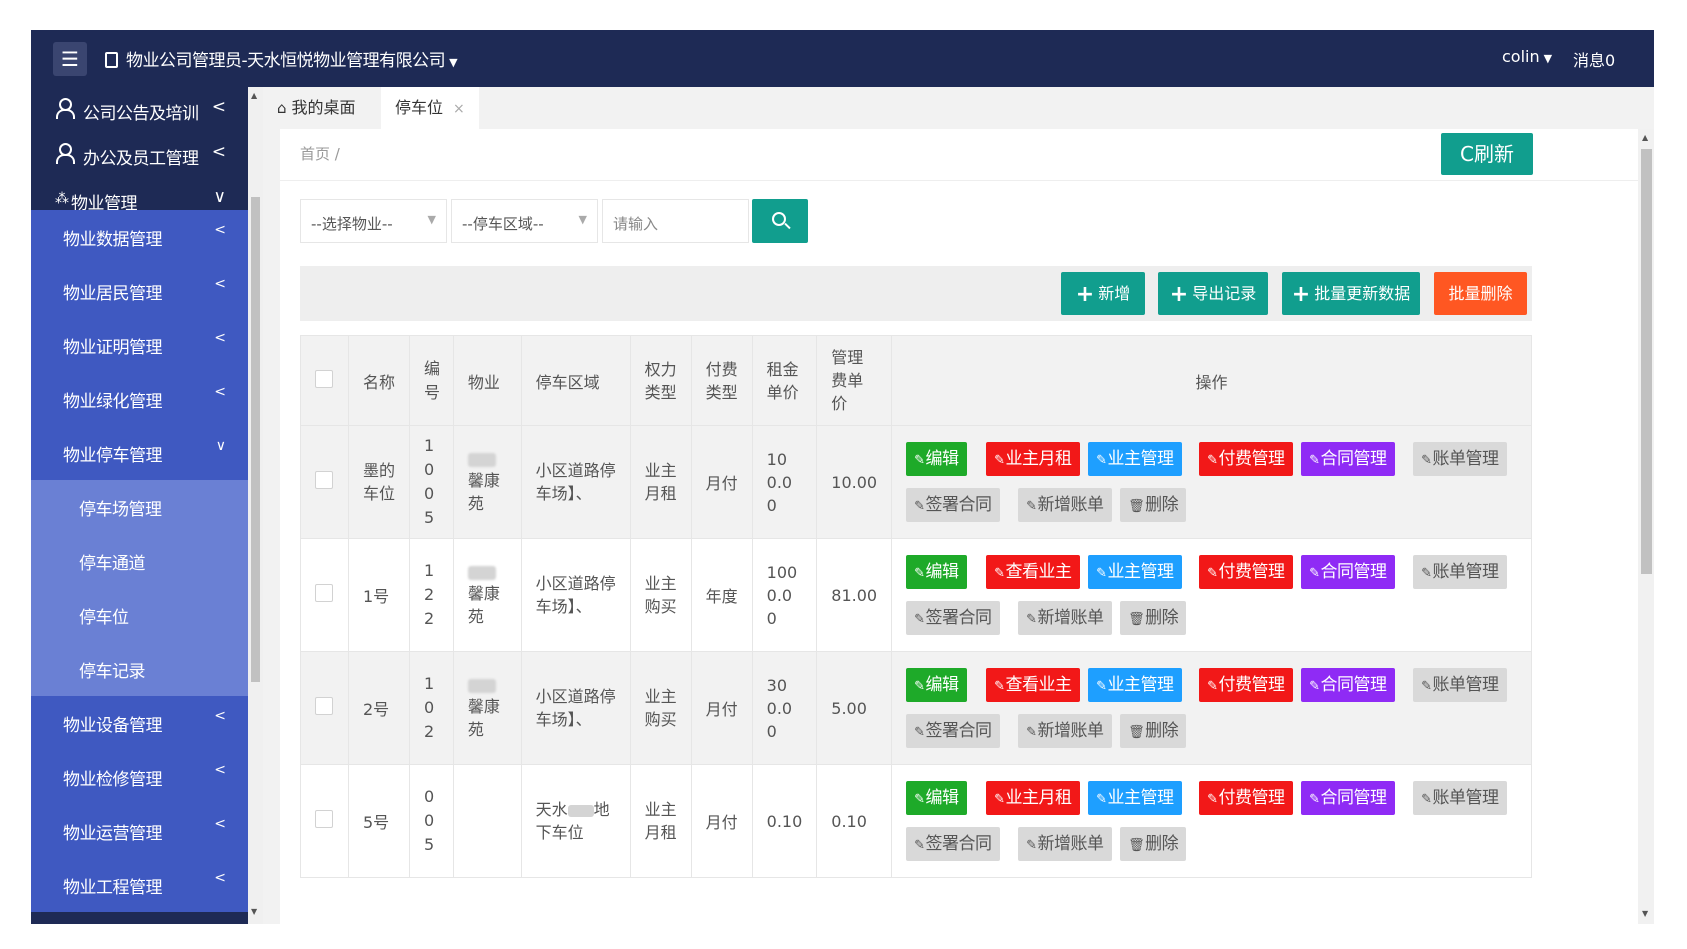  I want to click on search-button, so click(780, 221).